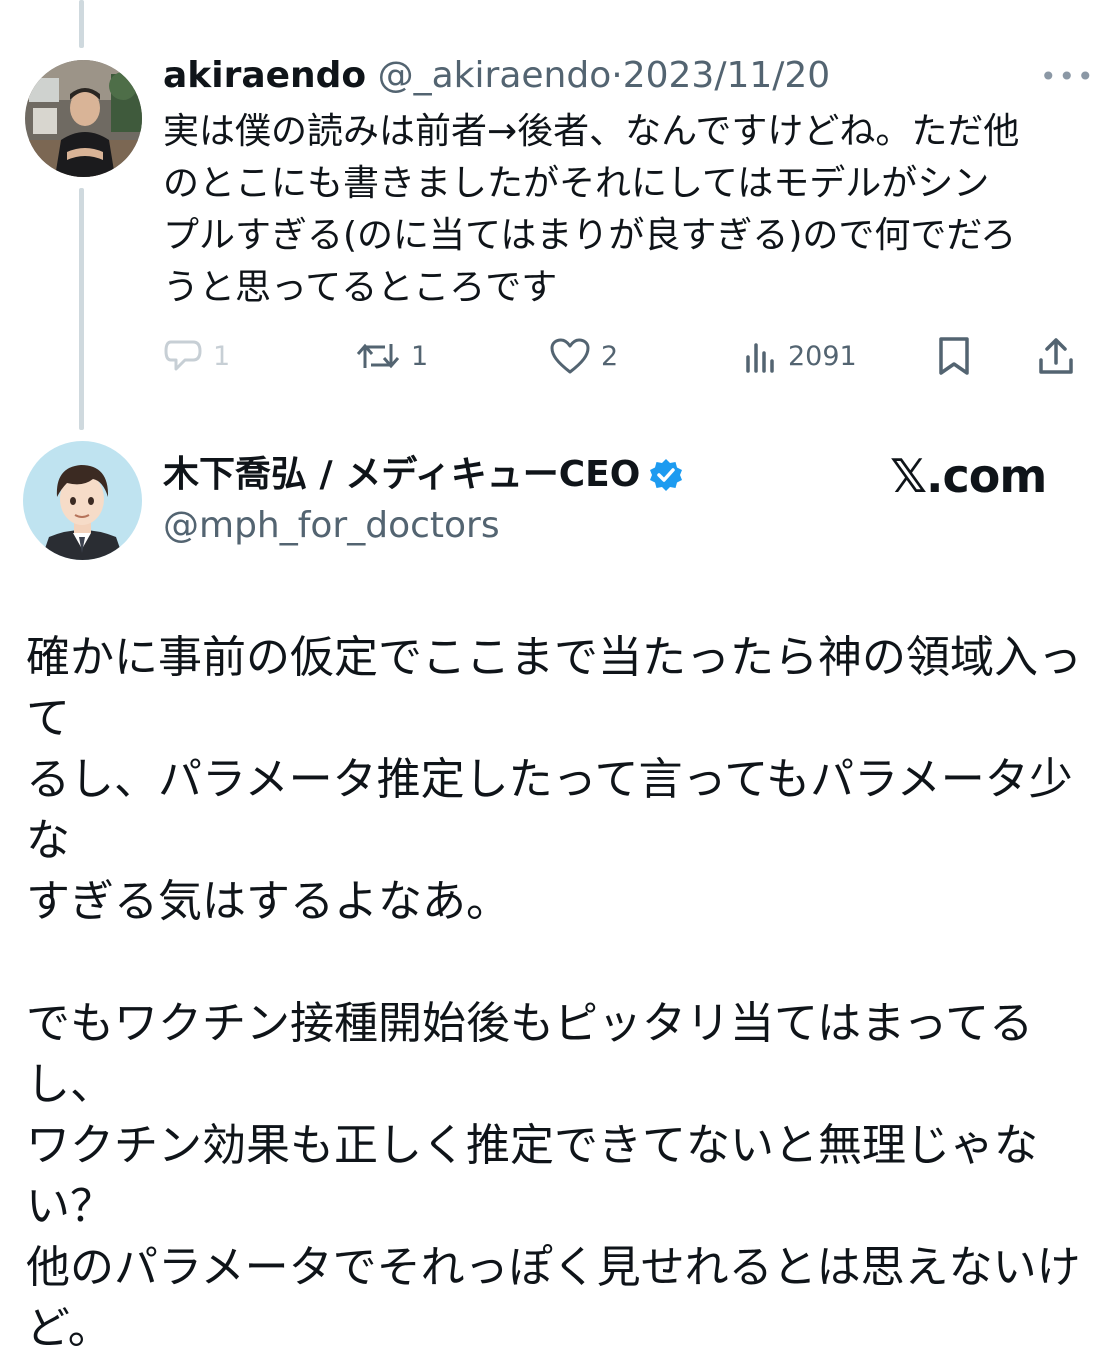 The width and height of the screenshot is (1105, 1359). I want to click on repost-icon, so click(378, 356).